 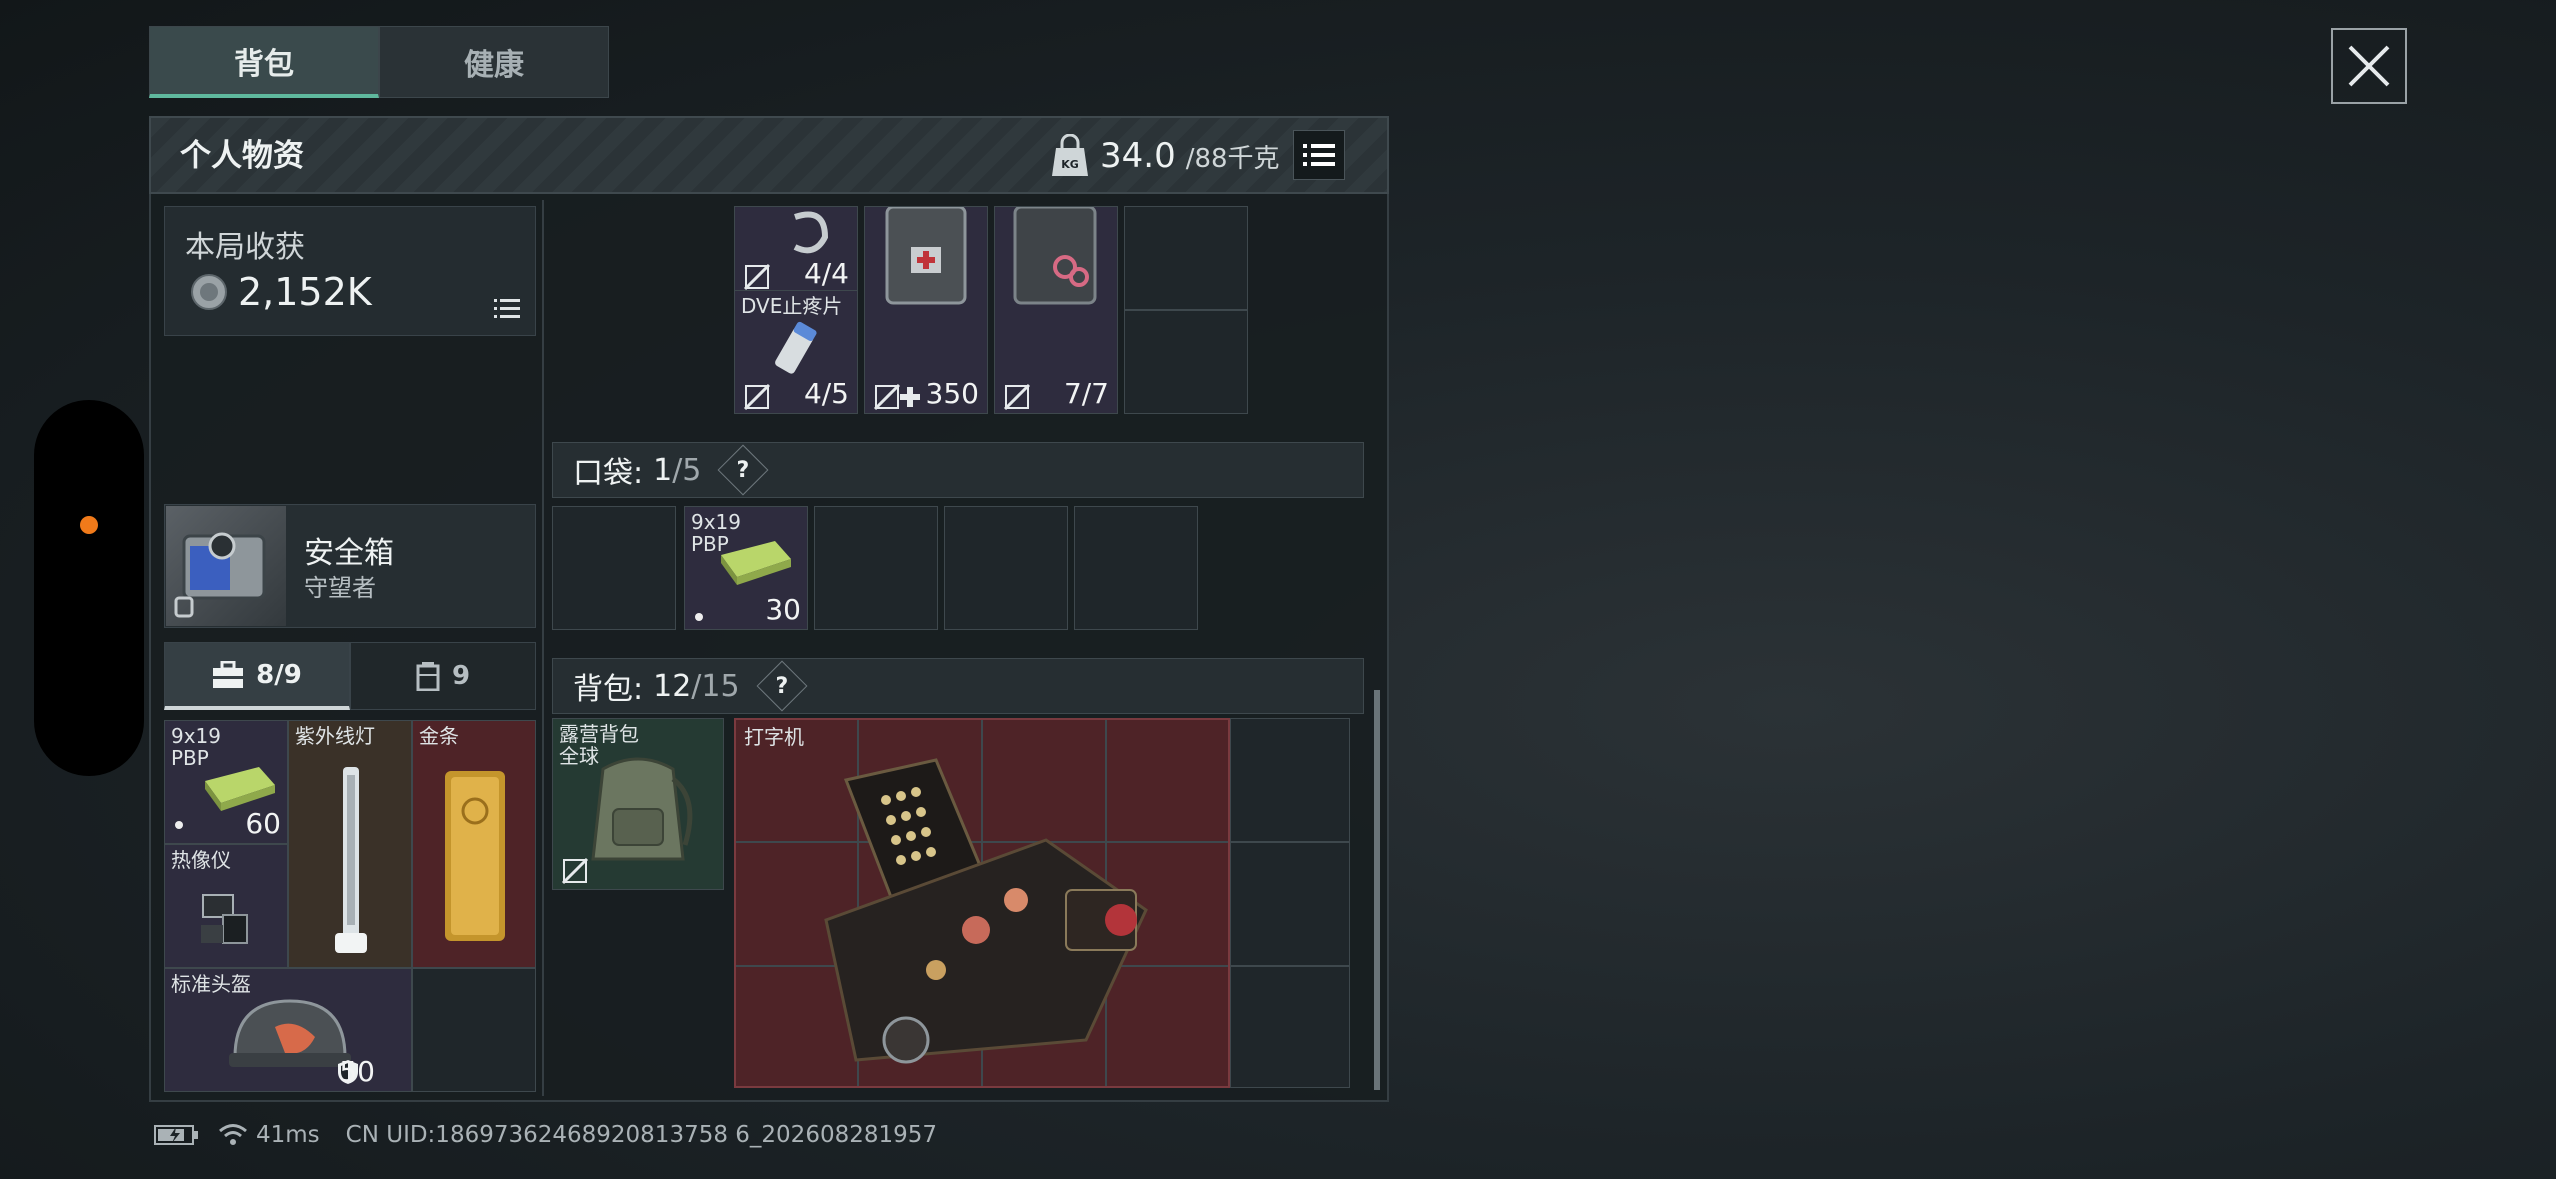 I want to click on close-icon, so click(x=2369, y=66).